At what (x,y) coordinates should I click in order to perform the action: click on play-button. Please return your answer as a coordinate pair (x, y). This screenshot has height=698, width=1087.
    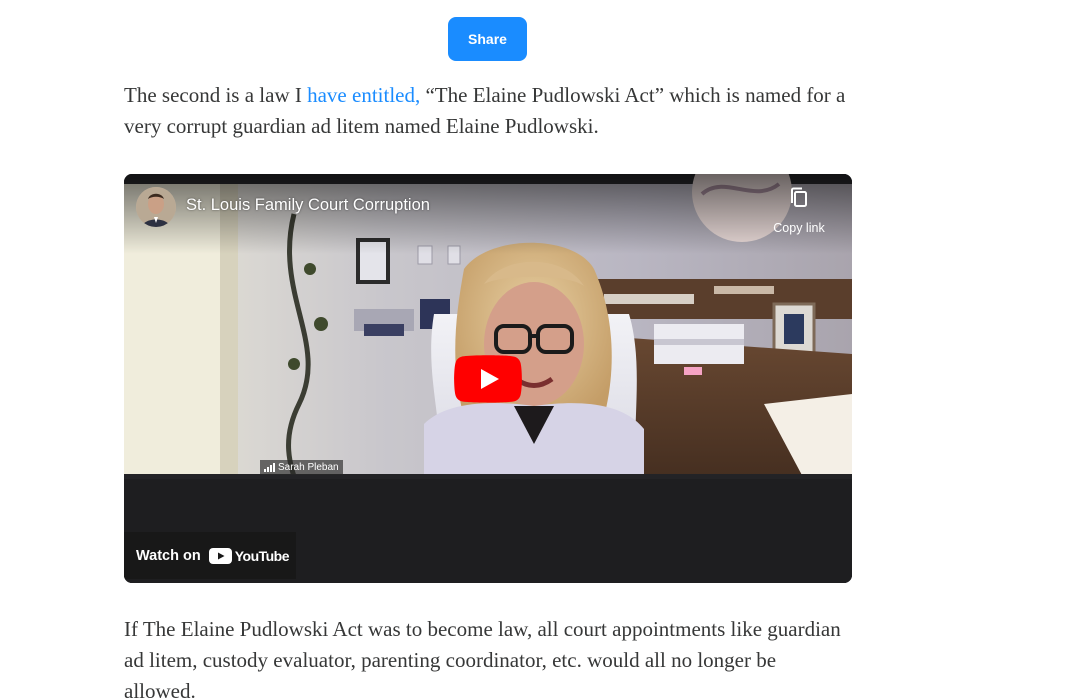
    Looking at the image, I should click on (488, 379).